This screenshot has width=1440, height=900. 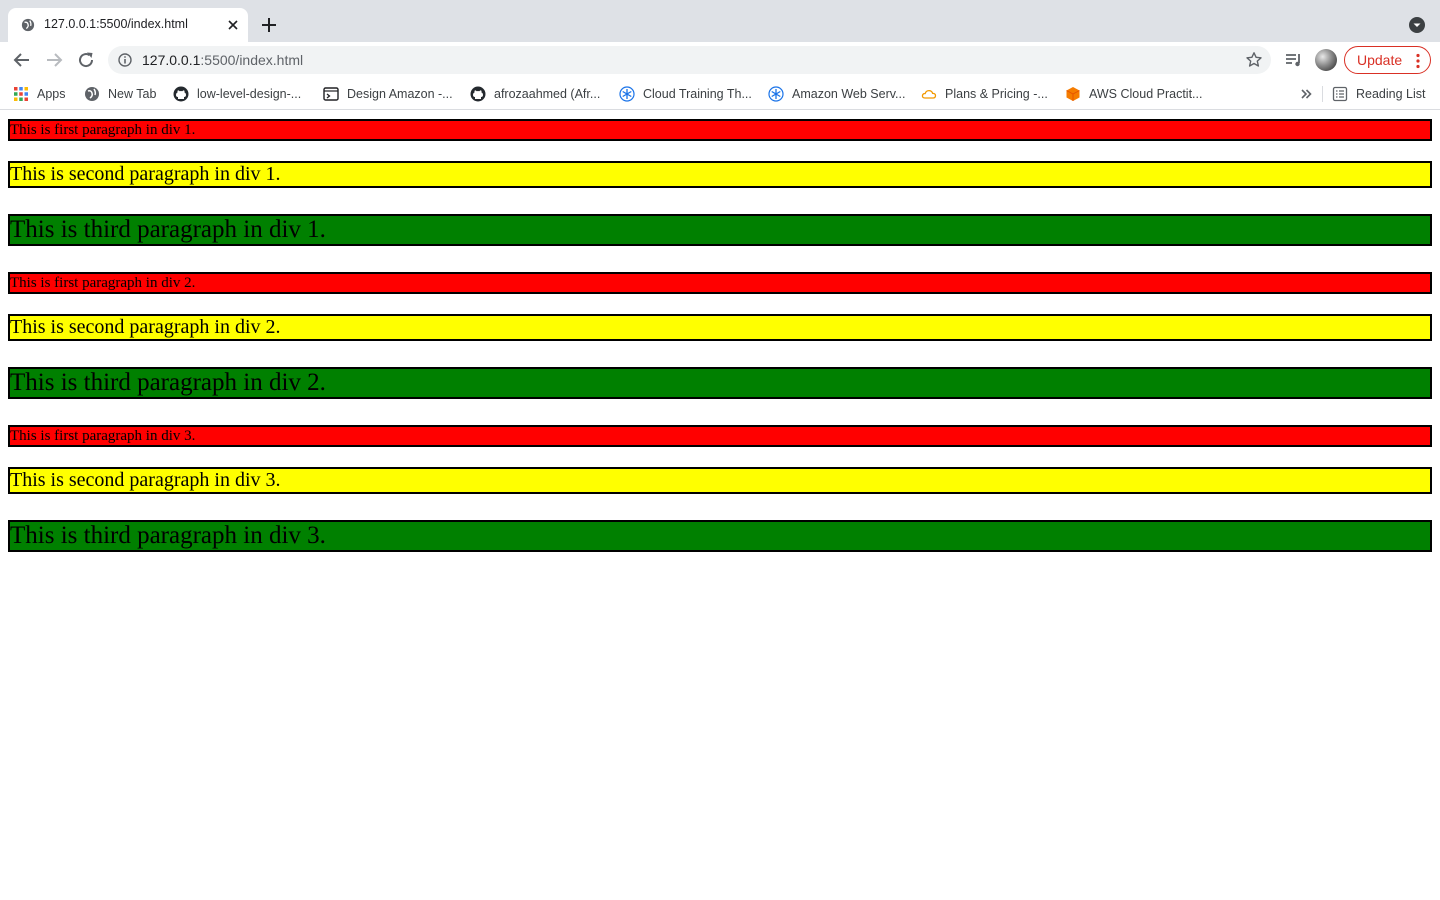 What do you see at coordinates (252, 60) in the screenshot?
I see `url-path: :5500/index.html` at bounding box center [252, 60].